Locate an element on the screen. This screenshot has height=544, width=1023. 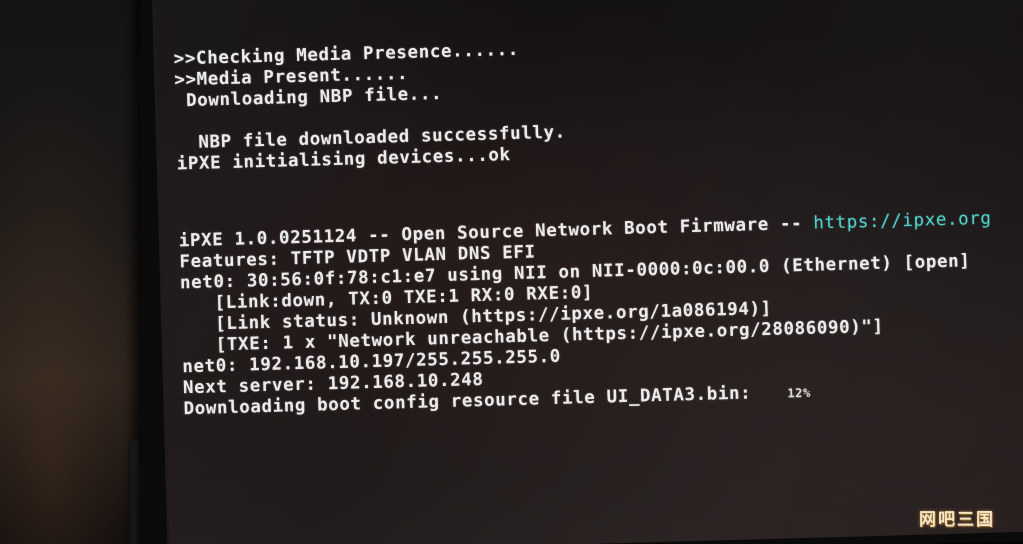
watermark-logo: 网吧三国 is located at coordinates (957, 520).